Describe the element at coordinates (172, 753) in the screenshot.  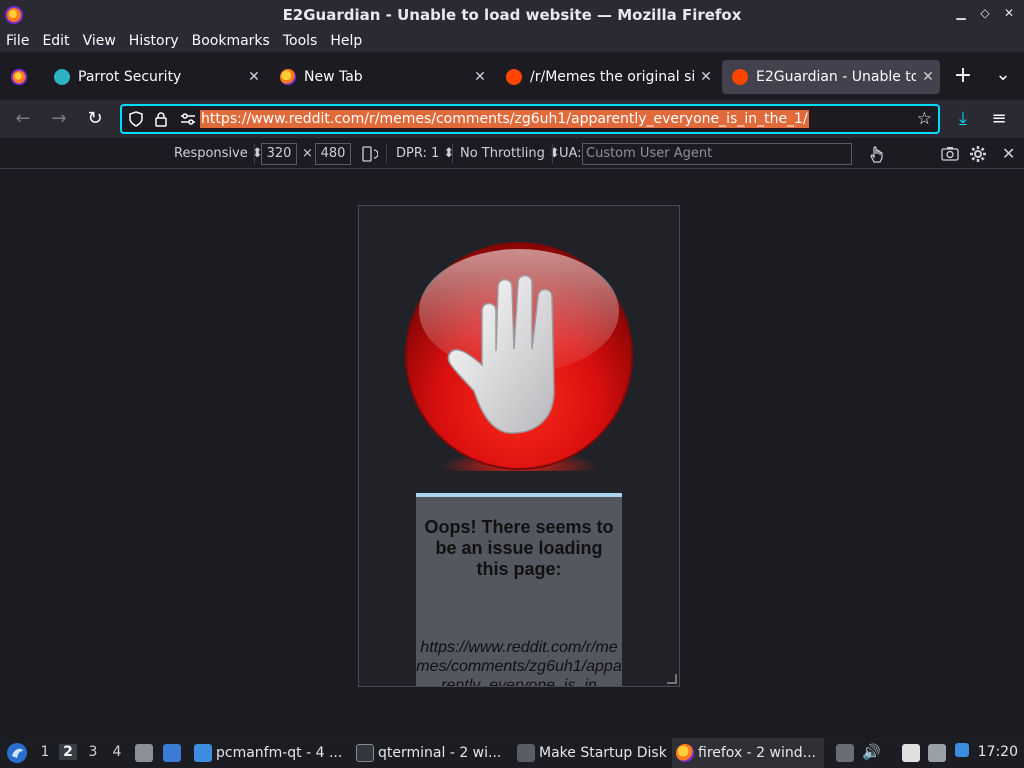
I see `desktop-launcher-icon` at that location.